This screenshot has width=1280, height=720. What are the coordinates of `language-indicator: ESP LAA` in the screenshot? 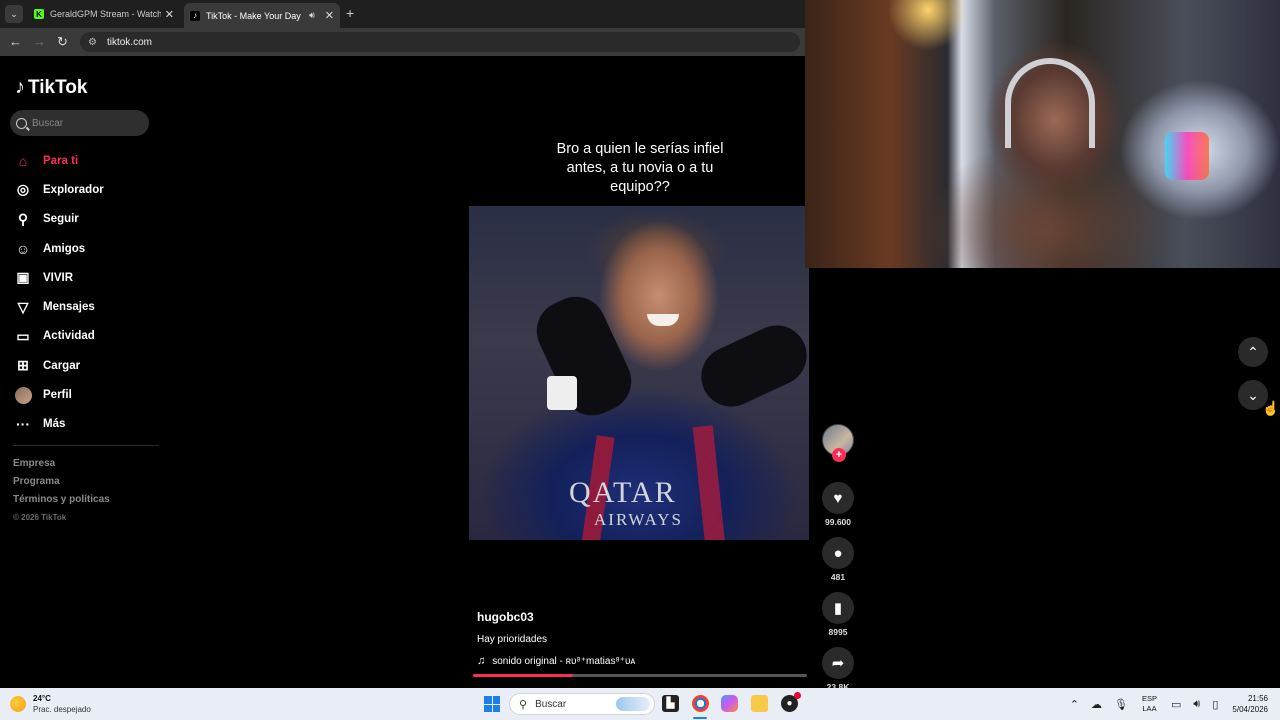 It's located at (1149, 704).